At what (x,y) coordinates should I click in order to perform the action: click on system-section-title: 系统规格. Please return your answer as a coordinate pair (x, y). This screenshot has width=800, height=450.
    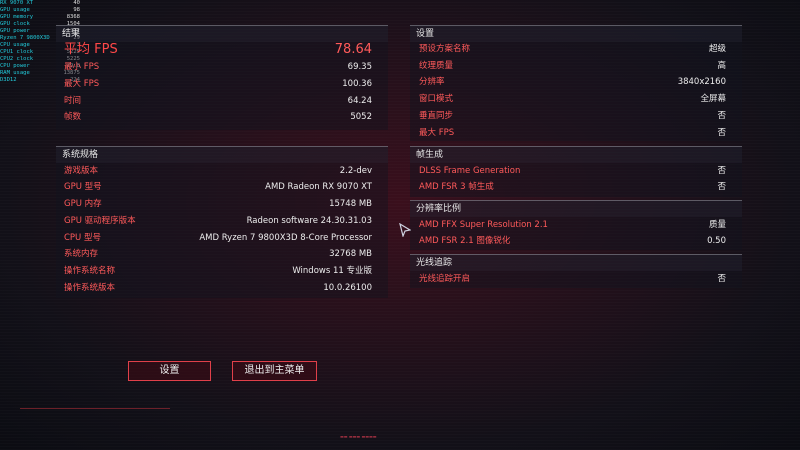
    Looking at the image, I should click on (222, 154).